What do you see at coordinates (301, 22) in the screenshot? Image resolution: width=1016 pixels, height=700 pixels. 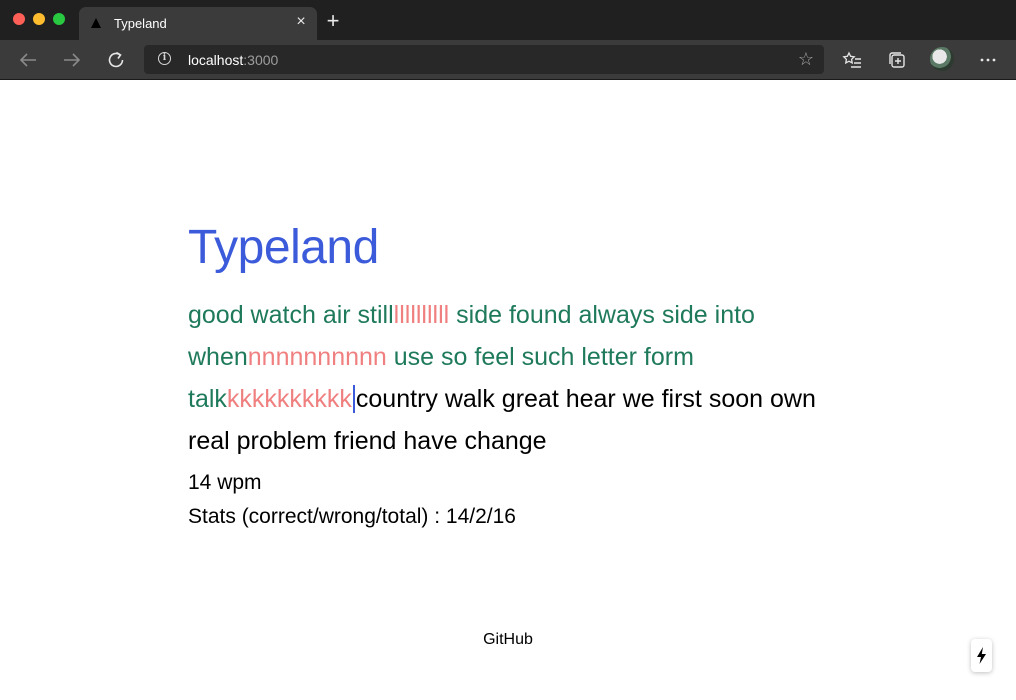 I see `close-tab-icon: ×` at bounding box center [301, 22].